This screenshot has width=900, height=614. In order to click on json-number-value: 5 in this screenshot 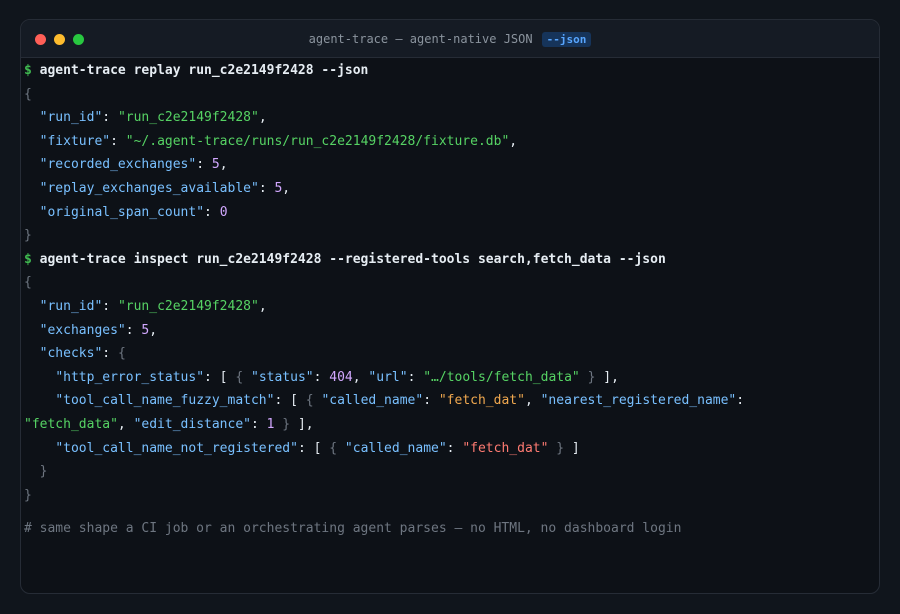, I will do `click(215, 165)`.